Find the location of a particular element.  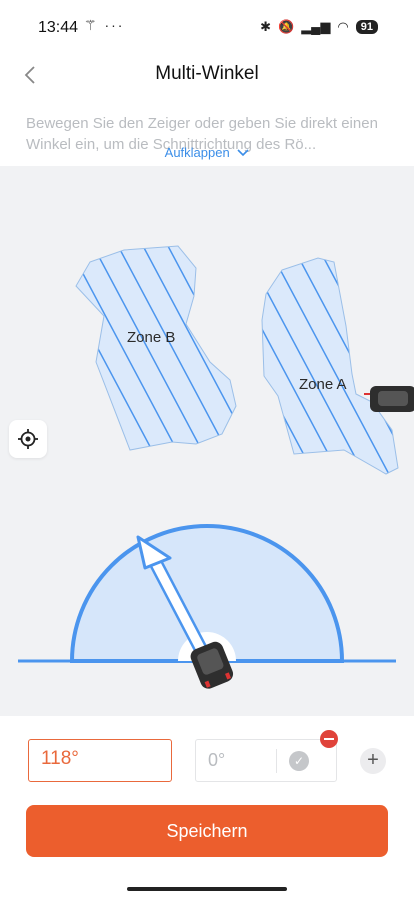

zone-a-area is located at coordinates (330, 366).